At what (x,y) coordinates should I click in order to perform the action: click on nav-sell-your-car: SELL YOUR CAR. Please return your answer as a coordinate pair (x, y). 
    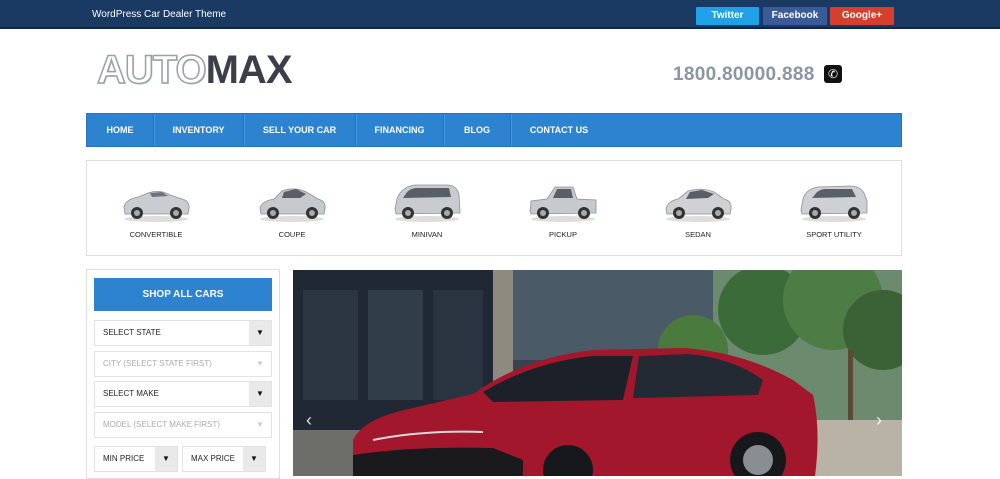
    Looking at the image, I should click on (300, 130).